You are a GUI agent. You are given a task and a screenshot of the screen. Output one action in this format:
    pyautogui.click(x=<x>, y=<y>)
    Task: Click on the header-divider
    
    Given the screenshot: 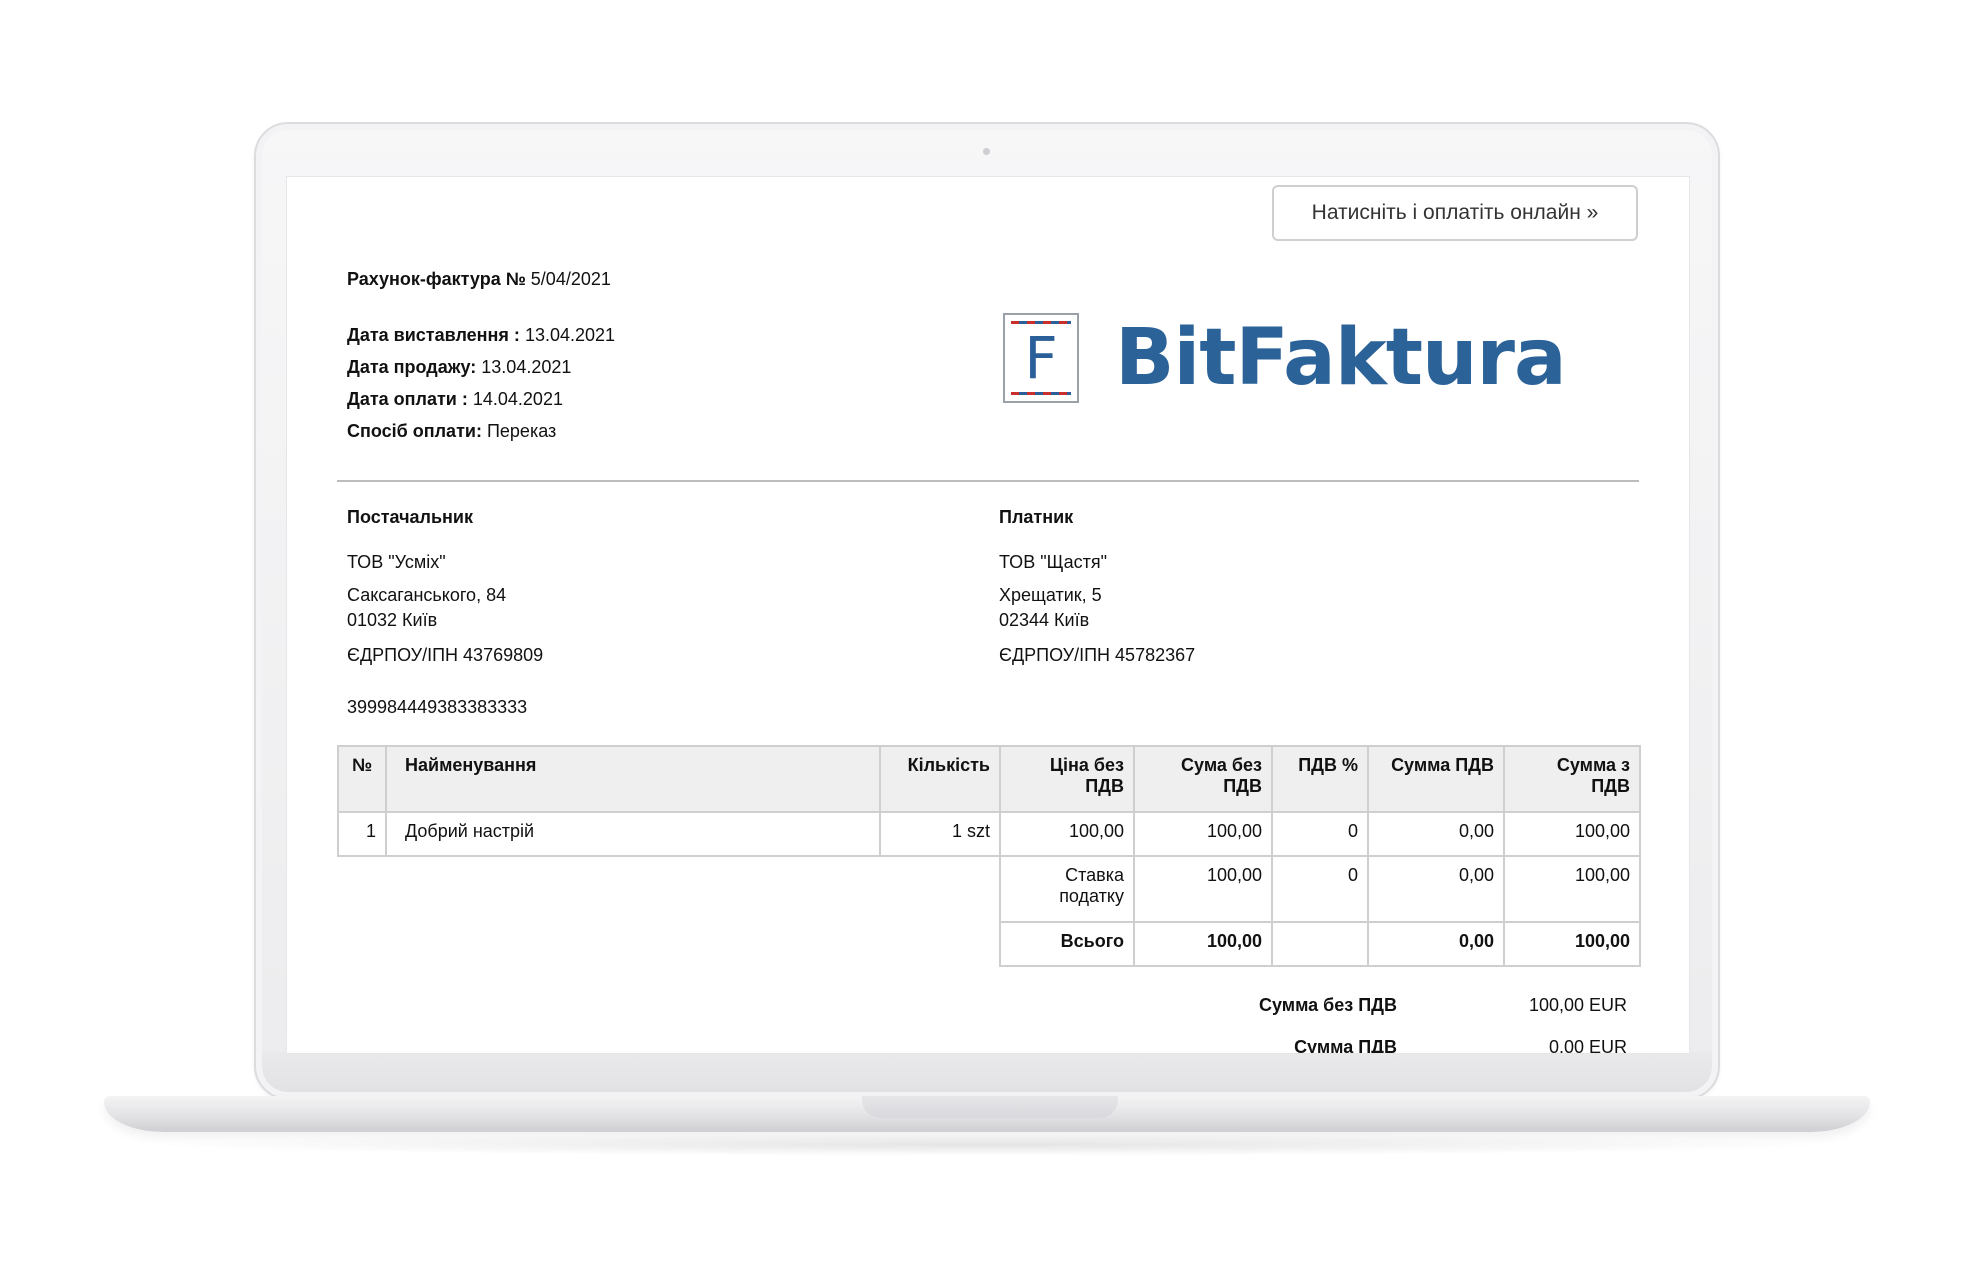 What is the action you would take?
    pyautogui.click(x=988, y=481)
    